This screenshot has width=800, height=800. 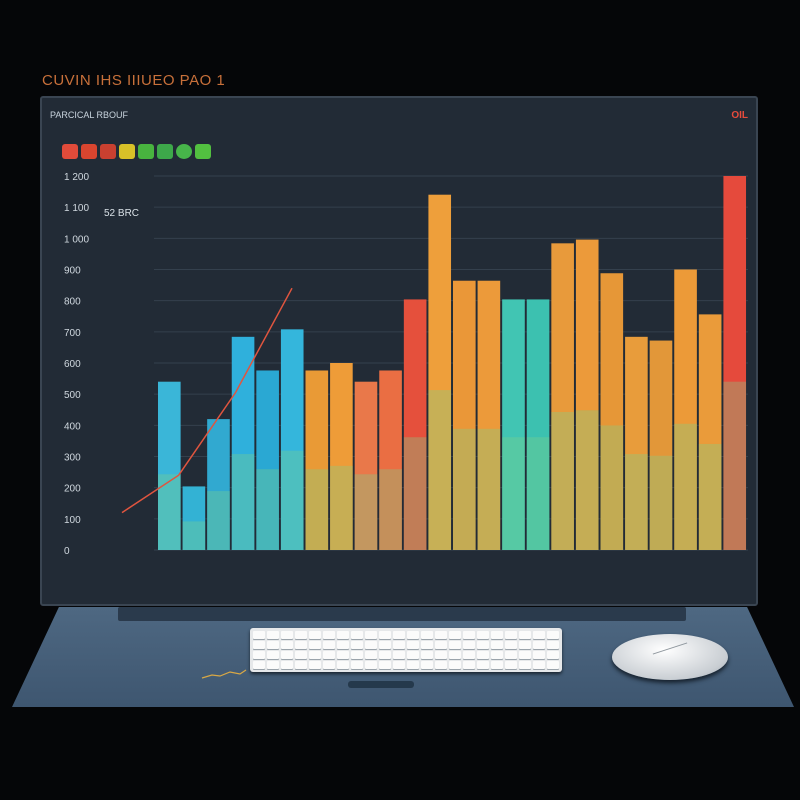 What do you see at coordinates (72, 520) in the screenshot?
I see `y-tick-label: 100` at bounding box center [72, 520].